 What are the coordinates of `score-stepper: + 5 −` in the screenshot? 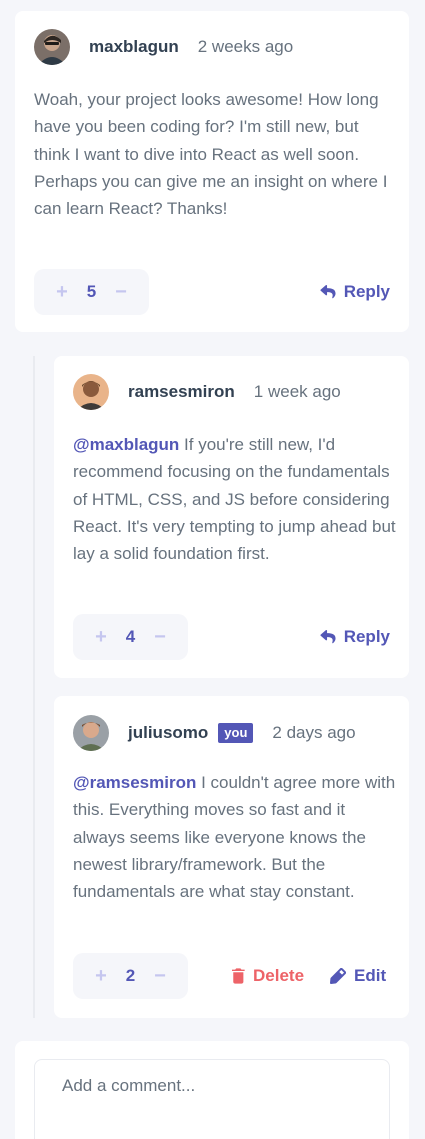 It's located at (91, 292).